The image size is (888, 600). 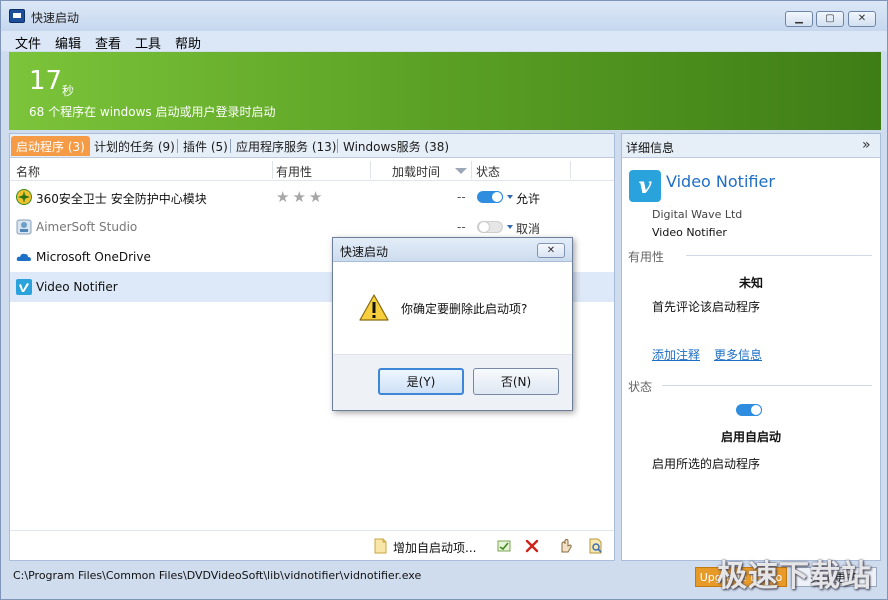 What do you see at coordinates (444, 41) in the screenshot?
I see `menu-bar: 文件 编辑 查看 工具 帮助` at bounding box center [444, 41].